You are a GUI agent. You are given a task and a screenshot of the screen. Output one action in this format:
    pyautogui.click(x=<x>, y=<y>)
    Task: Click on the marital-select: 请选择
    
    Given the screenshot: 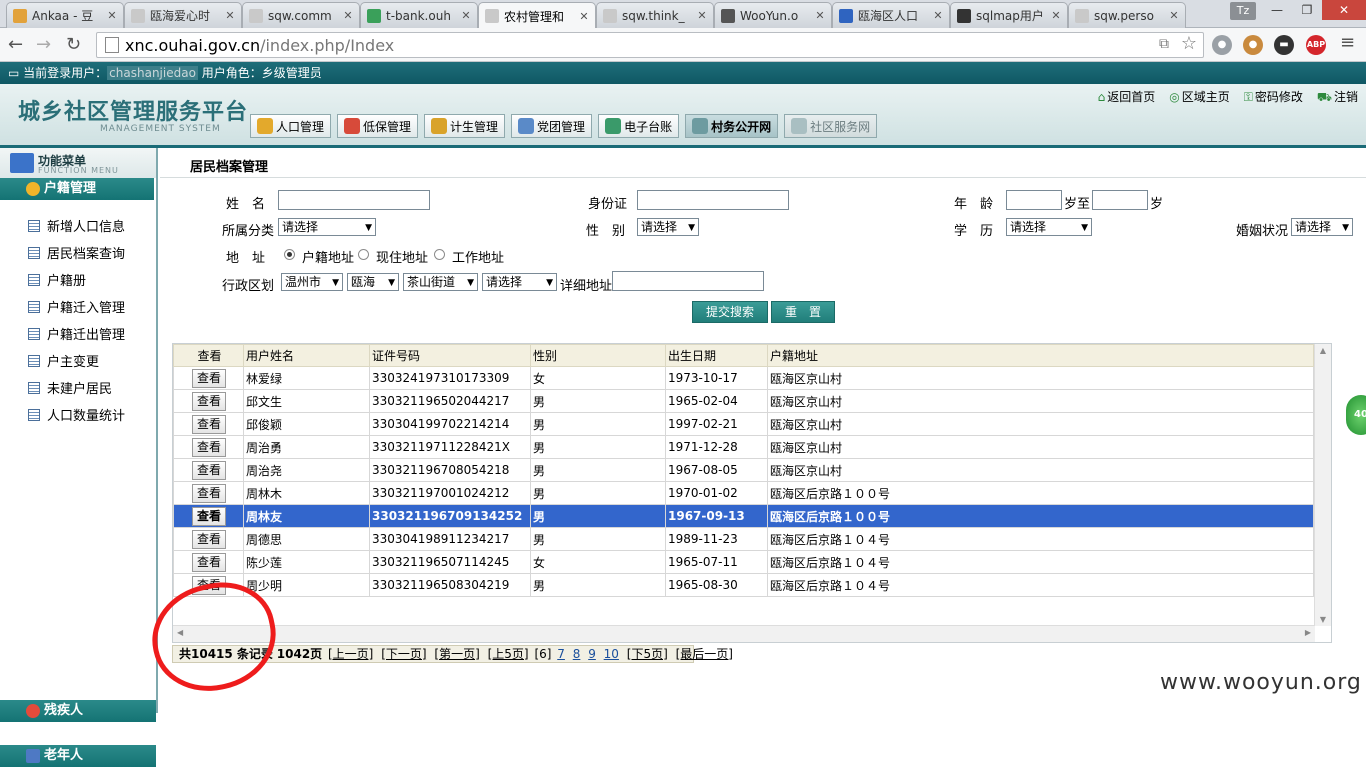 What is the action you would take?
    pyautogui.click(x=1322, y=227)
    